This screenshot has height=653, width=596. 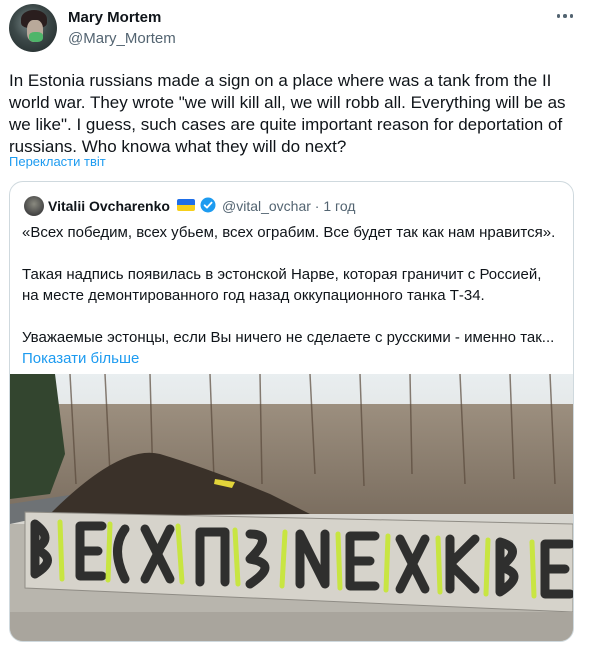 I want to click on author-name: Mary Mortem, so click(x=114, y=17).